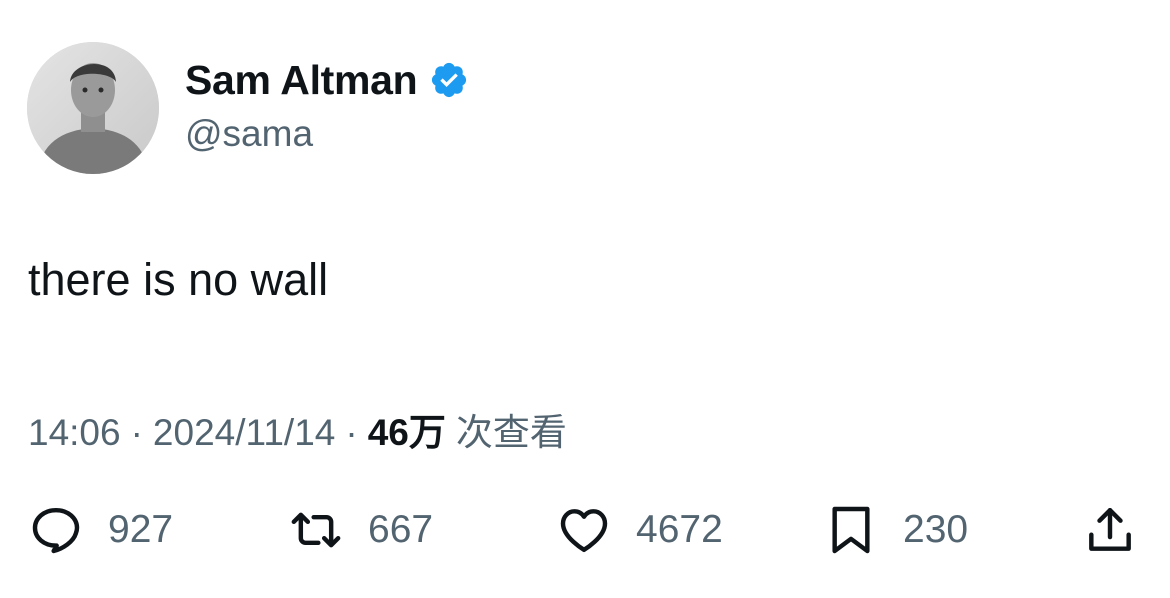 The image size is (1170, 598). I want to click on author-handle: @sama, so click(249, 134).